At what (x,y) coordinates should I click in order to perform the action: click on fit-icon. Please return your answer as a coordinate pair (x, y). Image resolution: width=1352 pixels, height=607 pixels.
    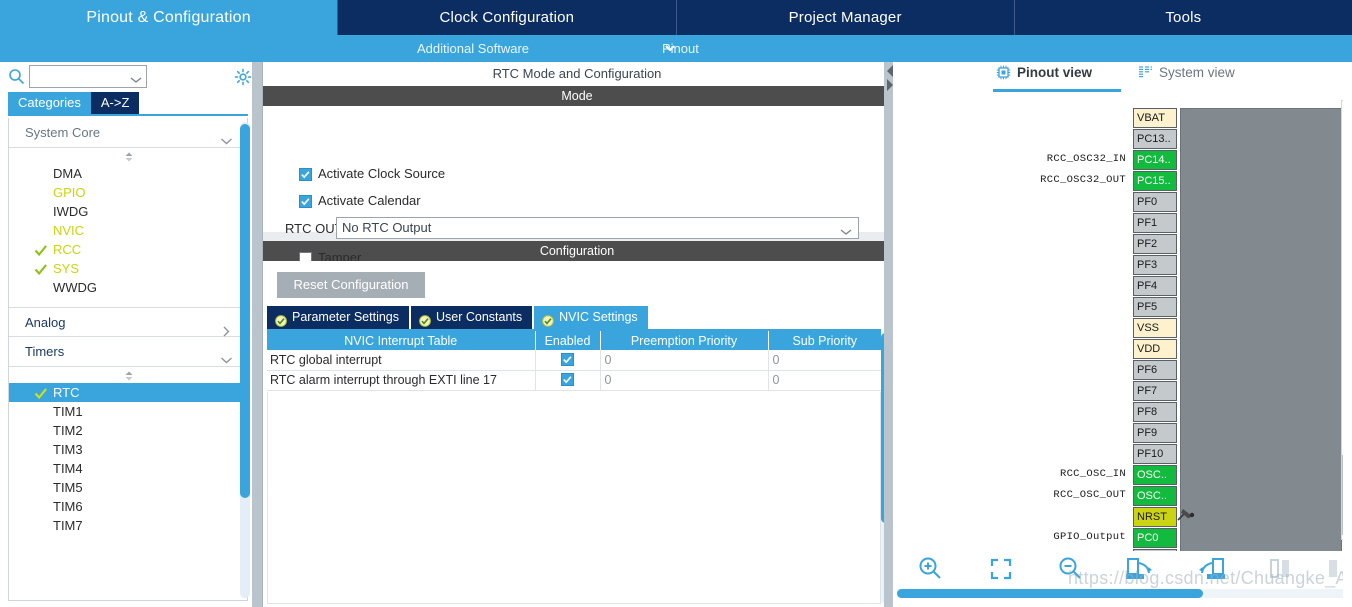
    Looking at the image, I should click on (1003, 570).